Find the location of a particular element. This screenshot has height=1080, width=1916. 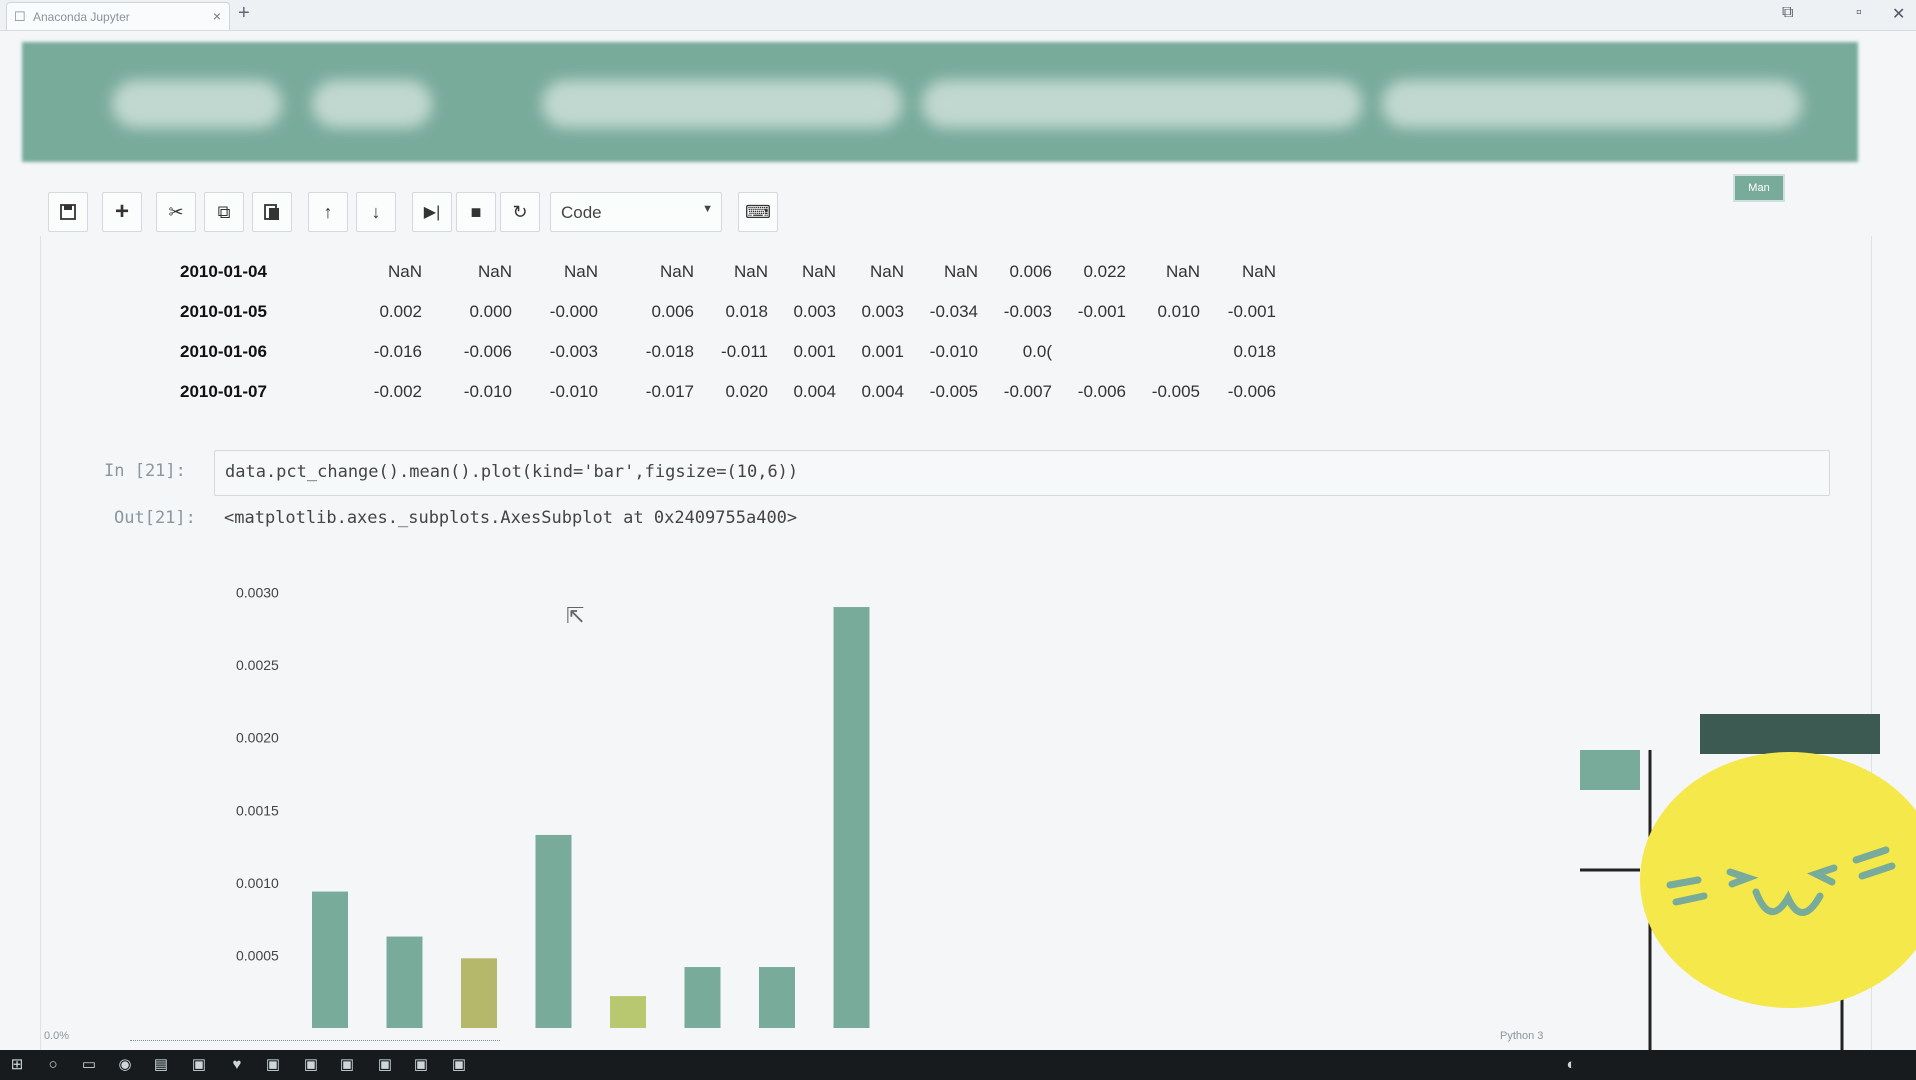

status-link is located at coordinates (315, 1036).